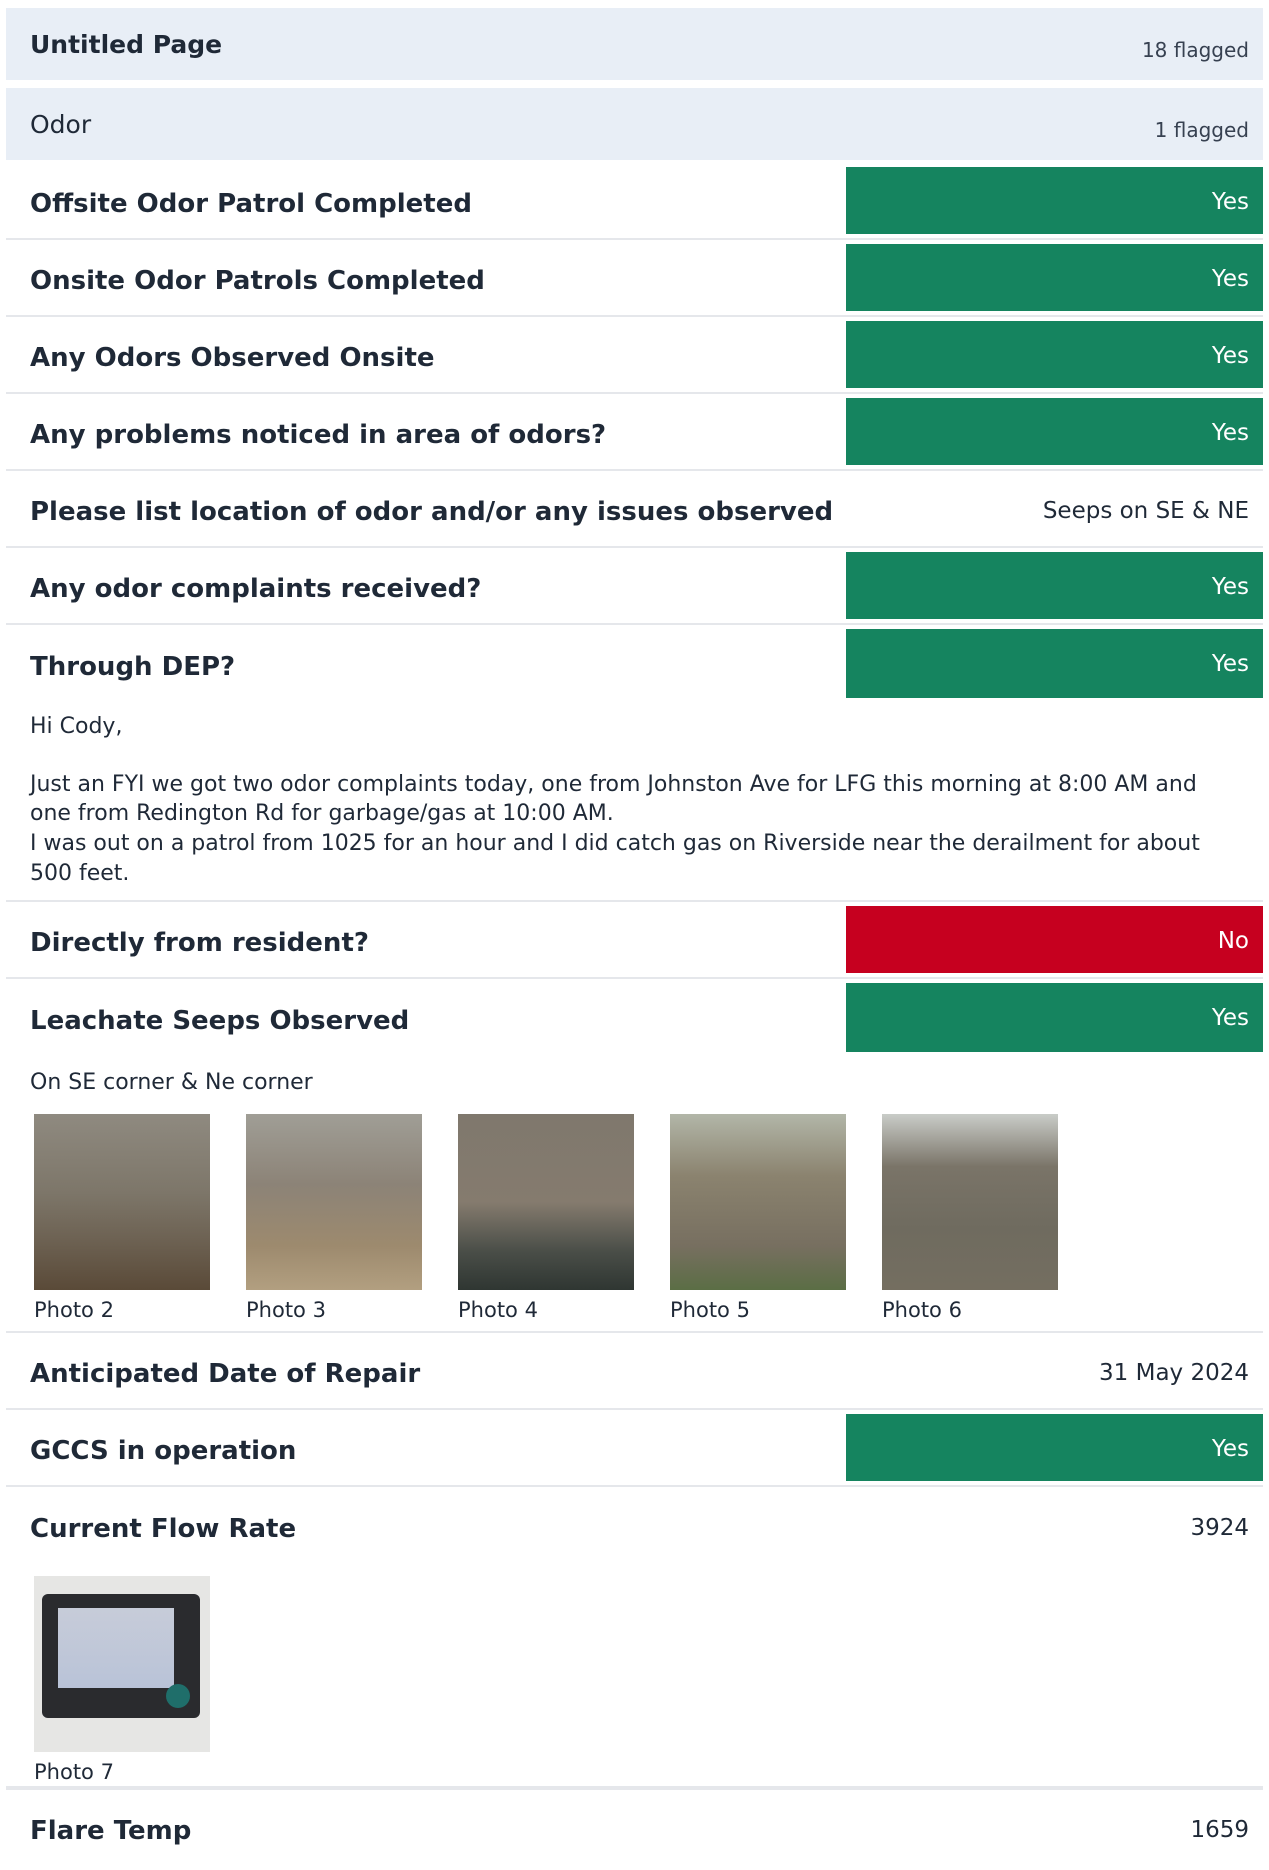 This screenshot has height=1870, width=1269. Describe the element at coordinates (286, 1309) in the screenshot. I see `photo-caption: Photo 3` at that location.